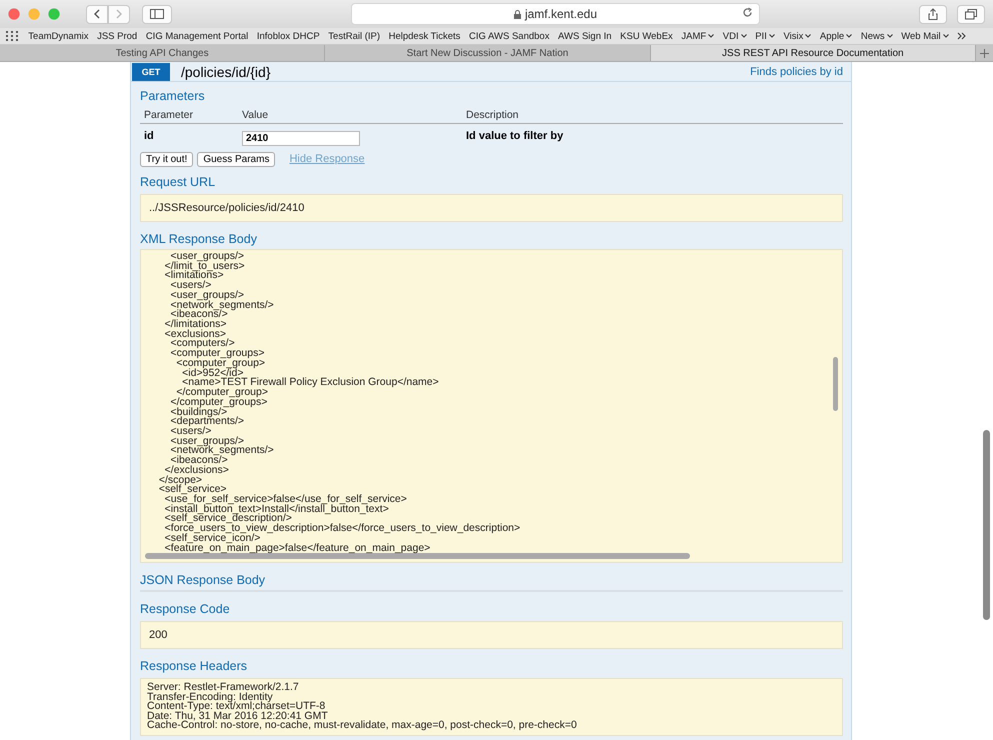 This screenshot has height=740, width=993. I want to click on xml-text: <user_groups/> </limit_to_users> <limitations> <users/> <user_groups/> <network_segments/> <ibeacons/> </limitations> <exclusions> <computers/> <computer_groups> <computer_group> <id>952</id> <name>TEST Firewall Policy Exclusion Group</name> </computer_group> </computer_groups> <buildings/> <departments/> <users/> <user_groups/> <network_segments/> <ibeacons/> </exclusions> </scope> <self_service> <use_for_self_service>false</use_for_self_service> <install_button_text>Install</install_button_text> <self_service_description/> <force_users_to_view_description>false</force_users_to_view_description> <self_service_icon/> <feature_on_main_page>false</feature_on_main_page>, so click(339, 402).